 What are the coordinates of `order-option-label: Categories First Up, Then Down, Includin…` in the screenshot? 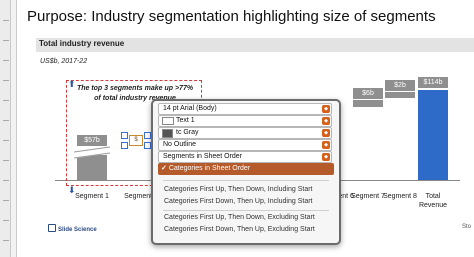 It's located at (238, 189).